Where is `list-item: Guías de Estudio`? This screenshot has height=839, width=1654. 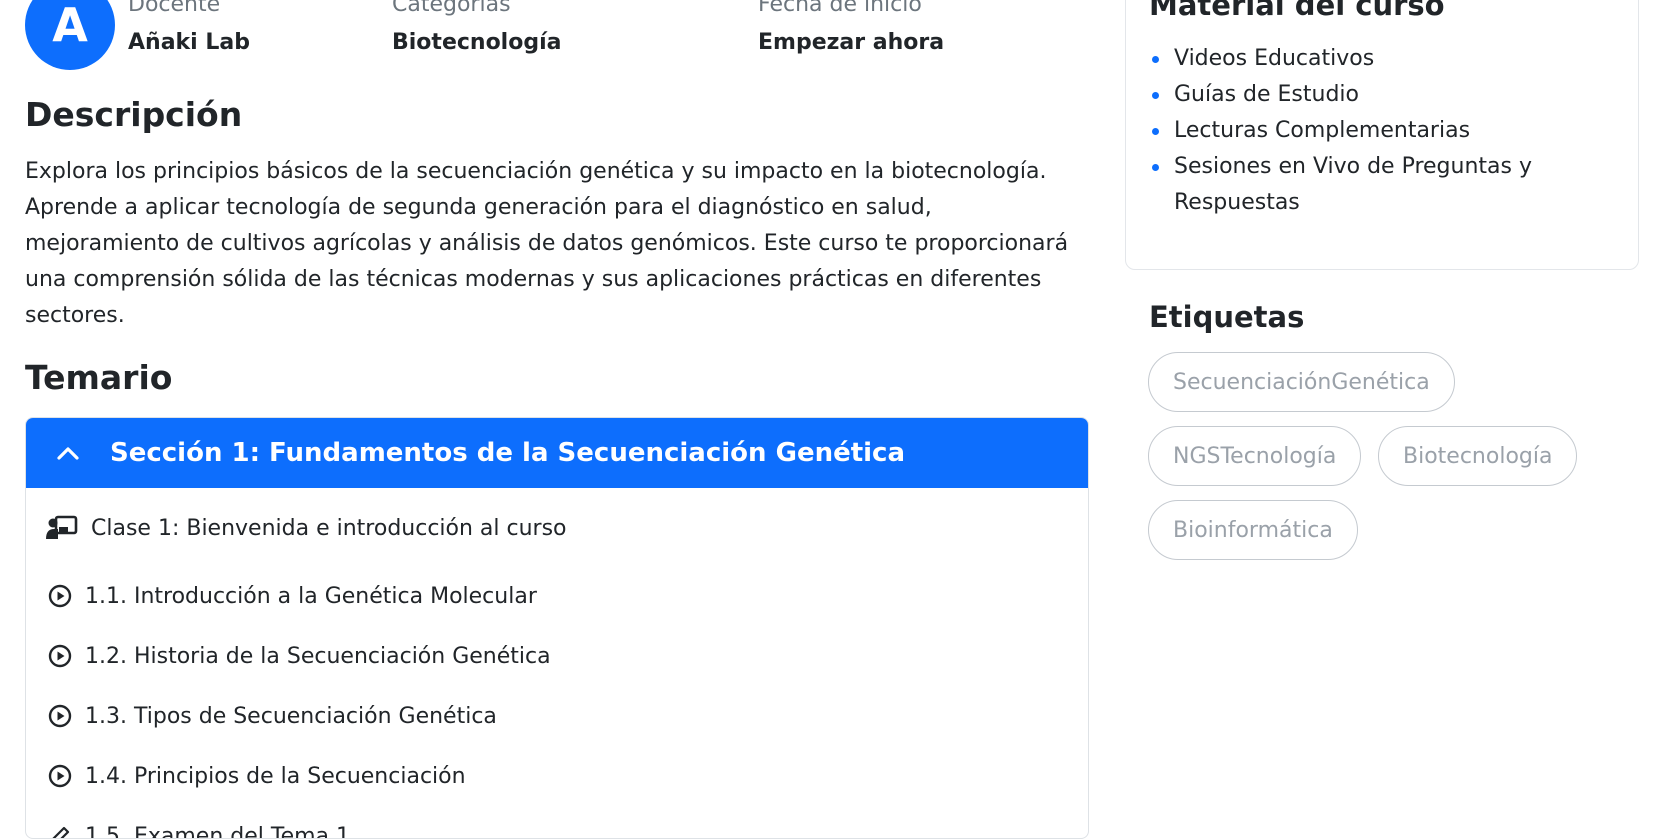
list-item: Guías de Estudio is located at coordinates (1369, 95).